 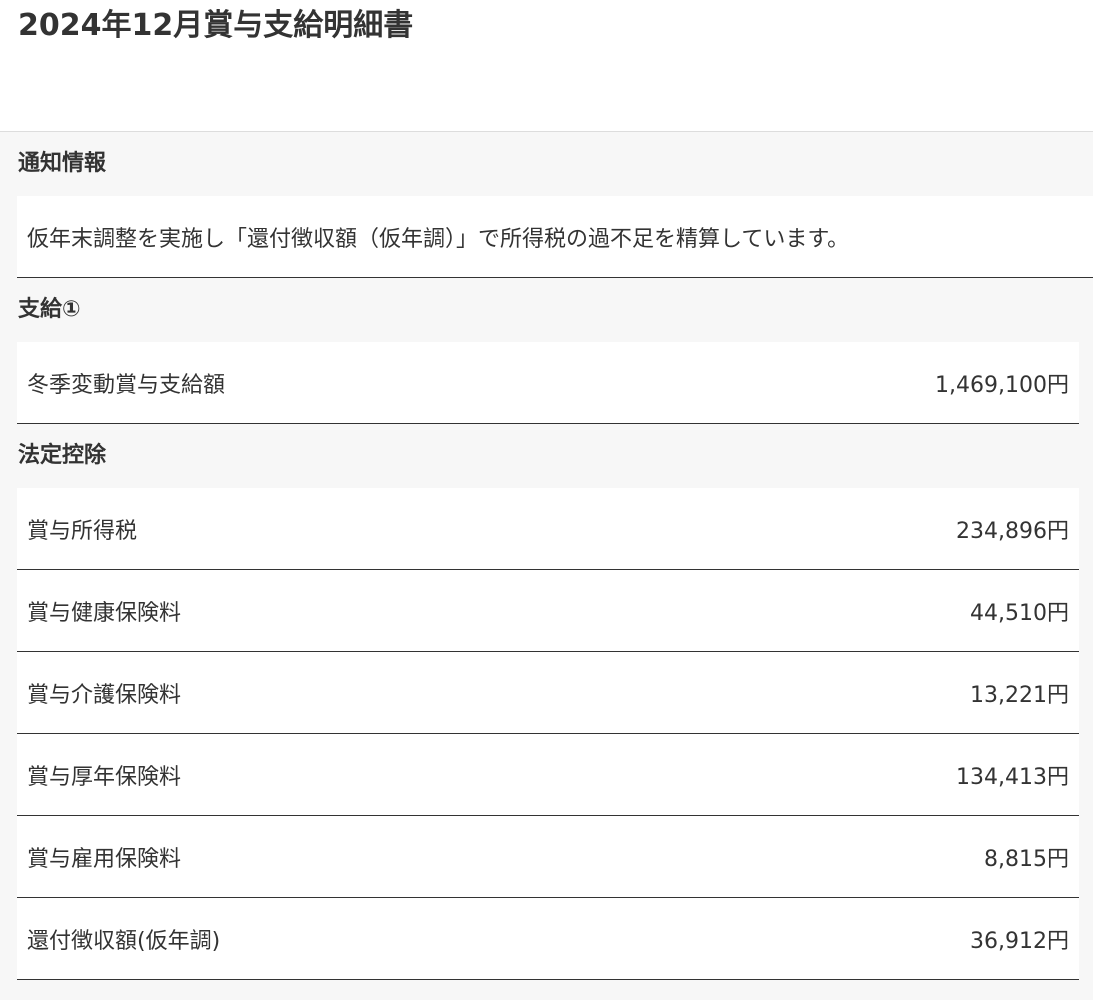 I want to click on deduction-label: 賞与健康保険料, so click(x=104, y=613).